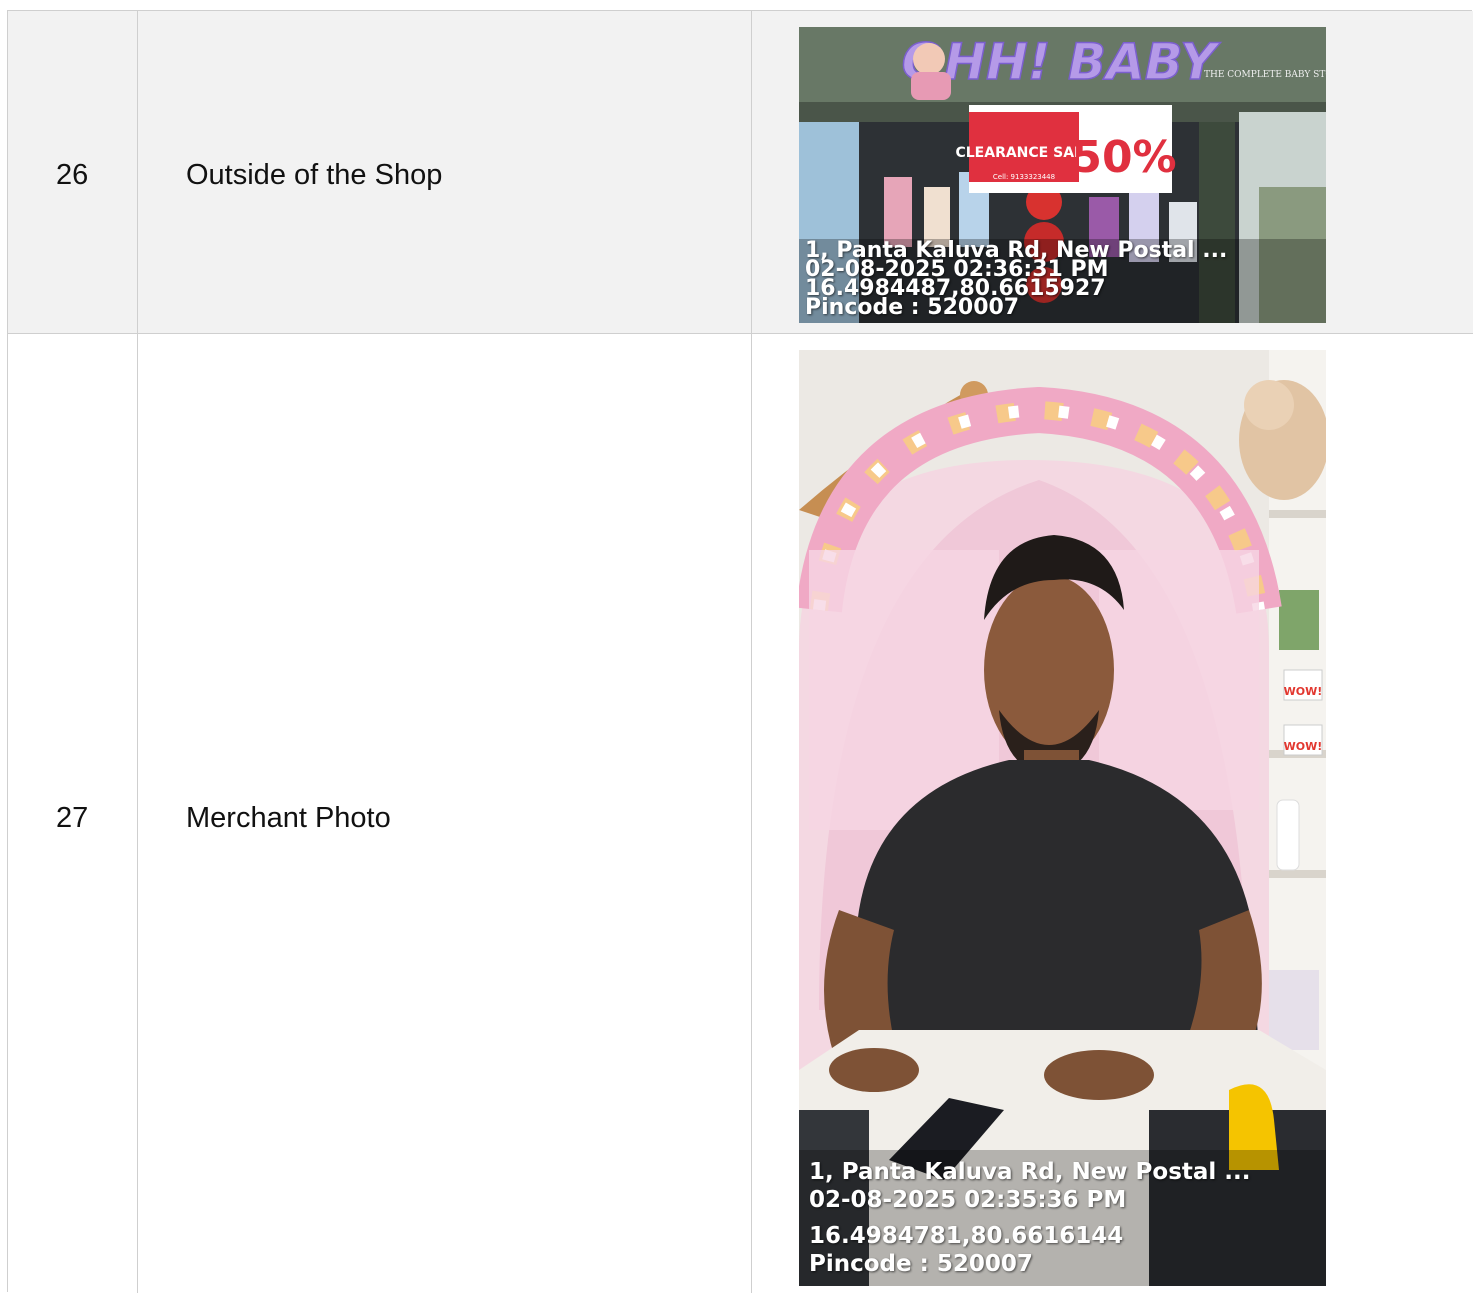 The image size is (1482, 1293). I want to click on row-number-cell: 27, so click(73, 813).